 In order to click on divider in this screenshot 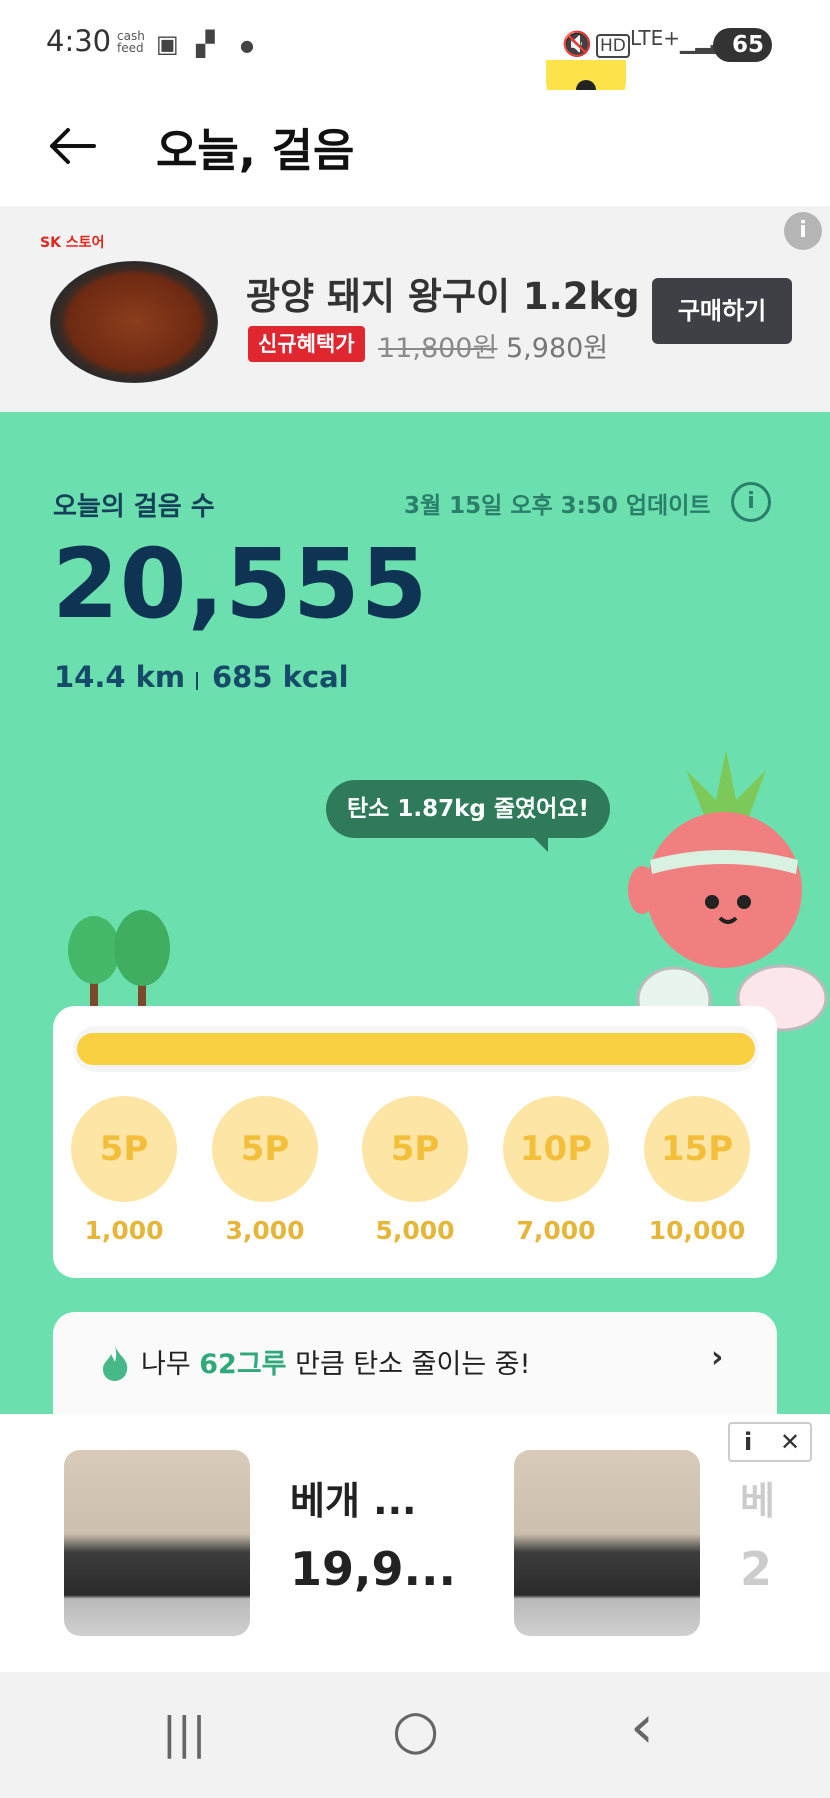, I will do `click(197, 681)`.